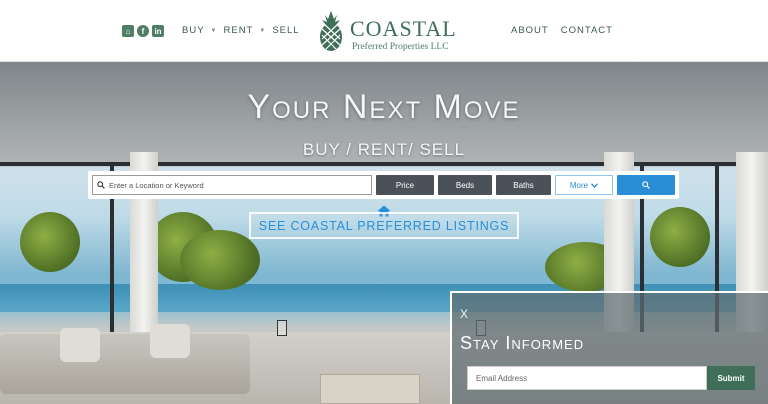  What do you see at coordinates (193, 30) in the screenshot?
I see `nav-item-buy: BUY` at bounding box center [193, 30].